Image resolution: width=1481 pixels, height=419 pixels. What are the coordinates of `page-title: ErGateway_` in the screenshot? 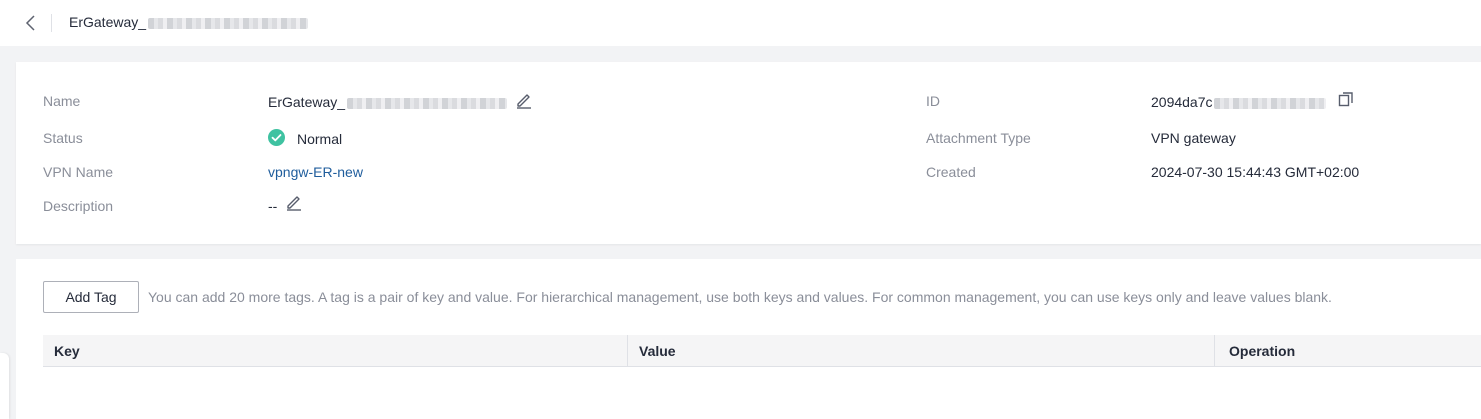 It's located at (189, 22).